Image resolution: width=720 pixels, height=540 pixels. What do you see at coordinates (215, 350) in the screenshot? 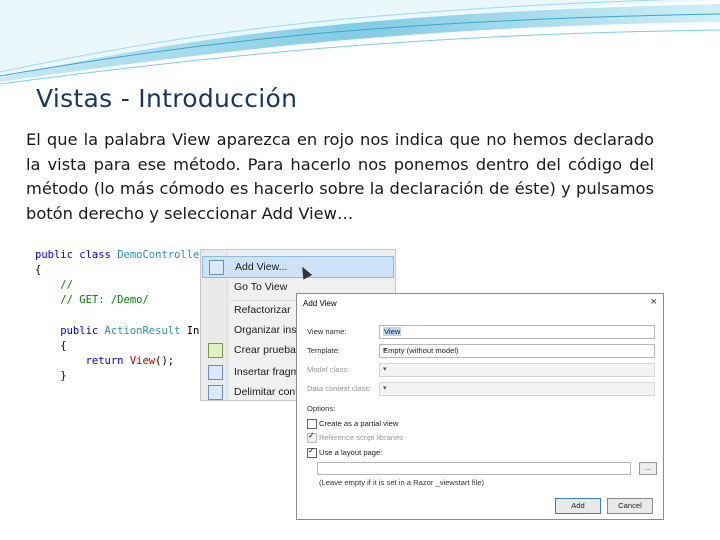
I see `test-icon` at bounding box center [215, 350].